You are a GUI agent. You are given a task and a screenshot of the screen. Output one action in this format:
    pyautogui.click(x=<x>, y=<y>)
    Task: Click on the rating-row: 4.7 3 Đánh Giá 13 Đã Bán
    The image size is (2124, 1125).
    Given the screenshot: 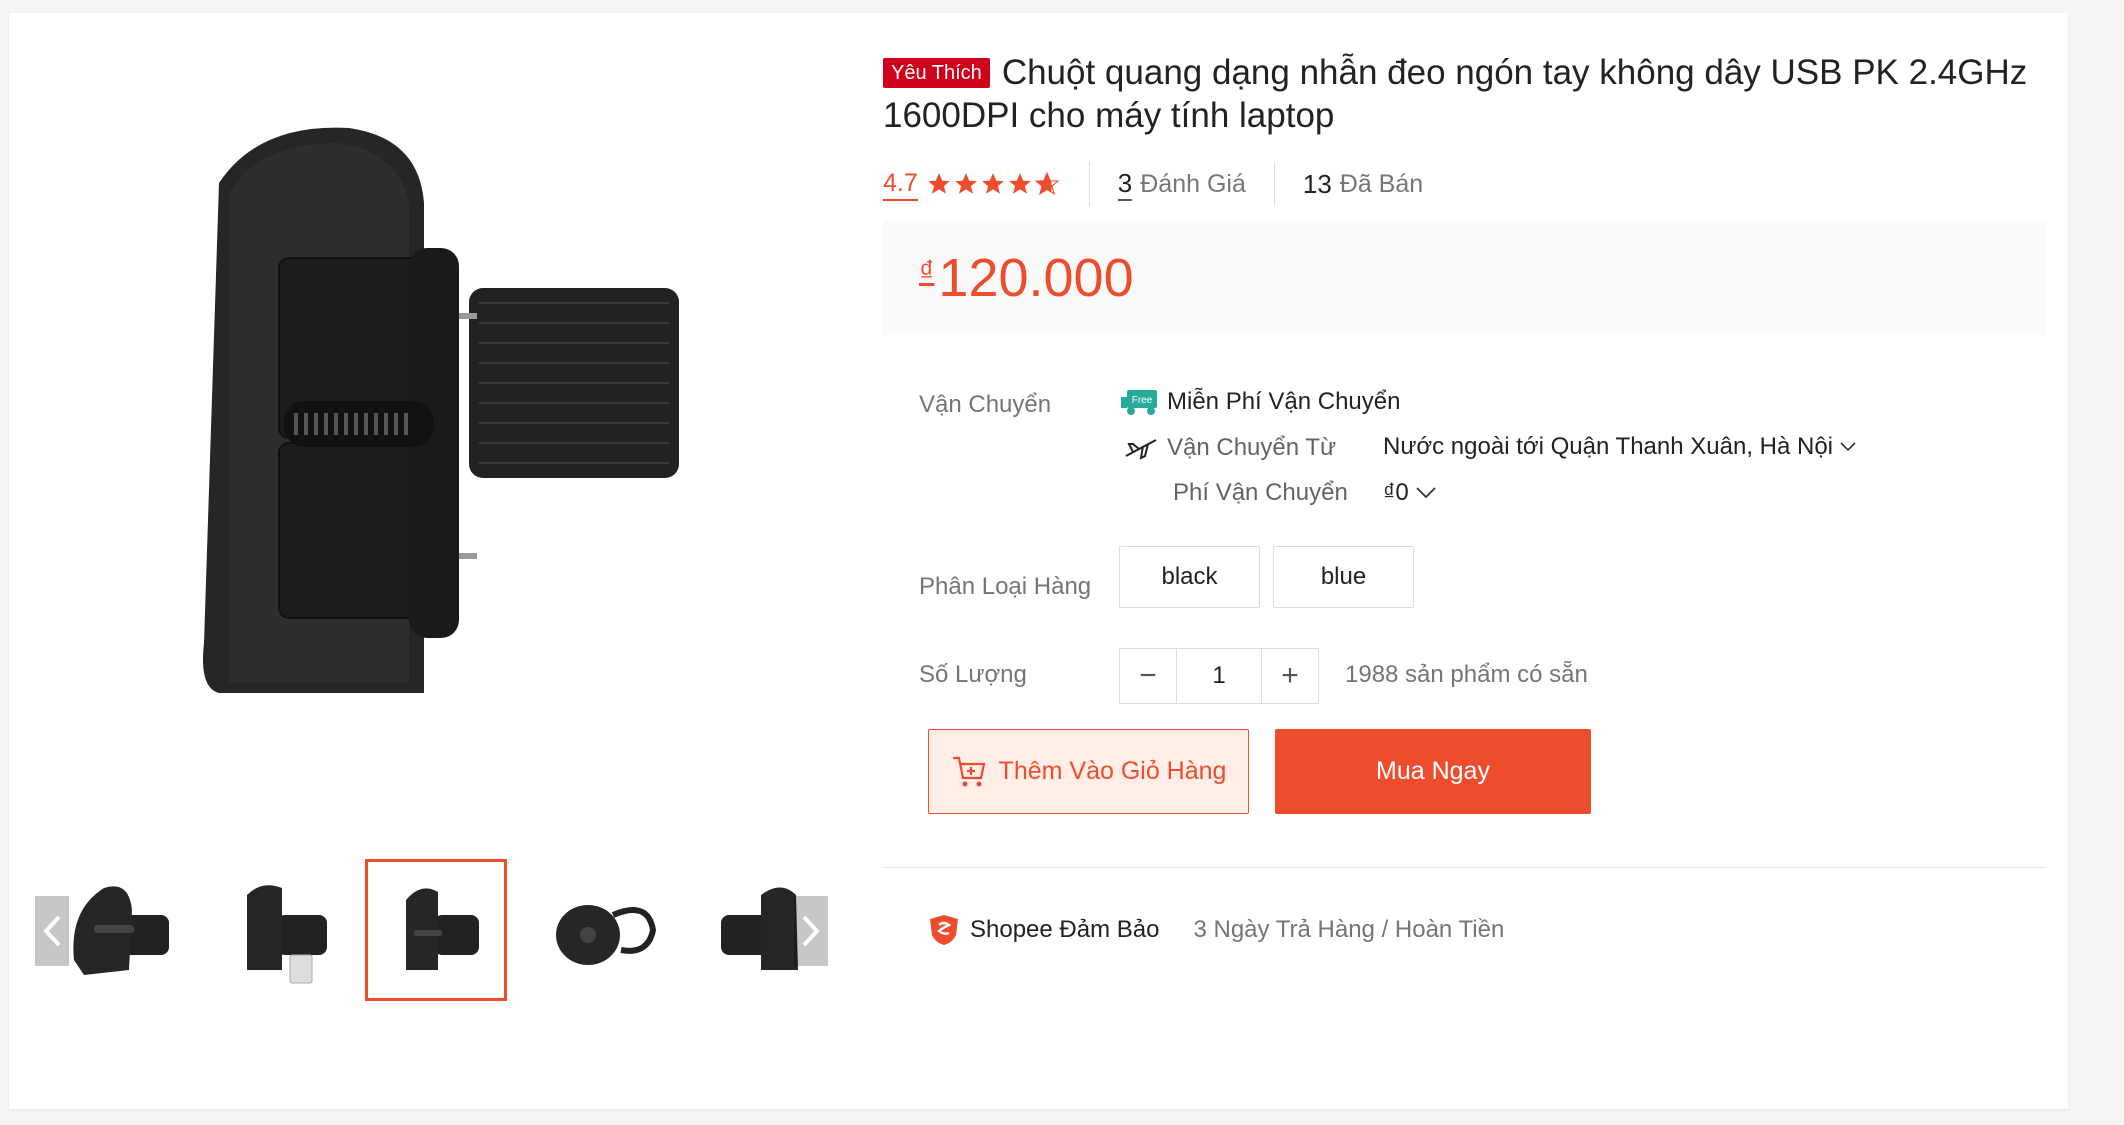 What is the action you would take?
    pyautogui.click(x=1153, y=184)
    